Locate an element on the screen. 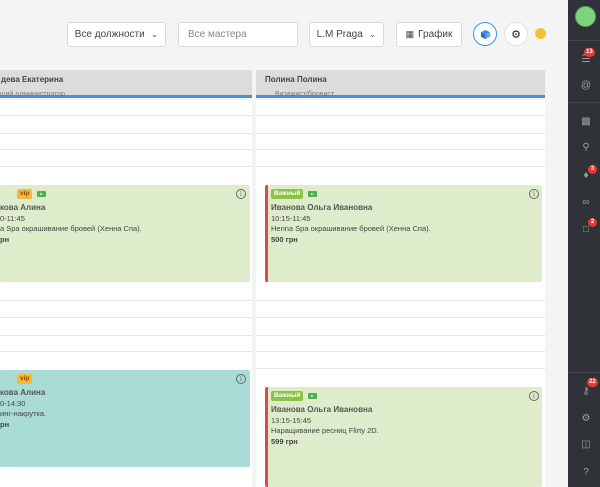  positions-select-label: Все должности is located at coordinates (109, 34).